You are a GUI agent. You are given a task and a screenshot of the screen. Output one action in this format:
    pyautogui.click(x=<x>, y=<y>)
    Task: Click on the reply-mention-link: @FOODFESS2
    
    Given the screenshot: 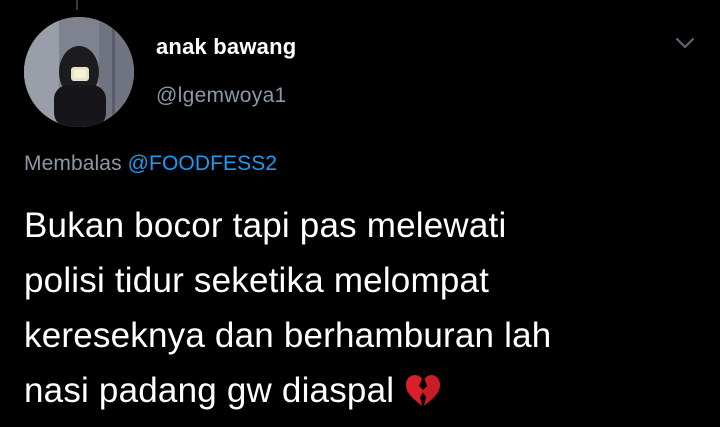 What is the action you would take?
    pyautogui.click(x=203, y=163)
    